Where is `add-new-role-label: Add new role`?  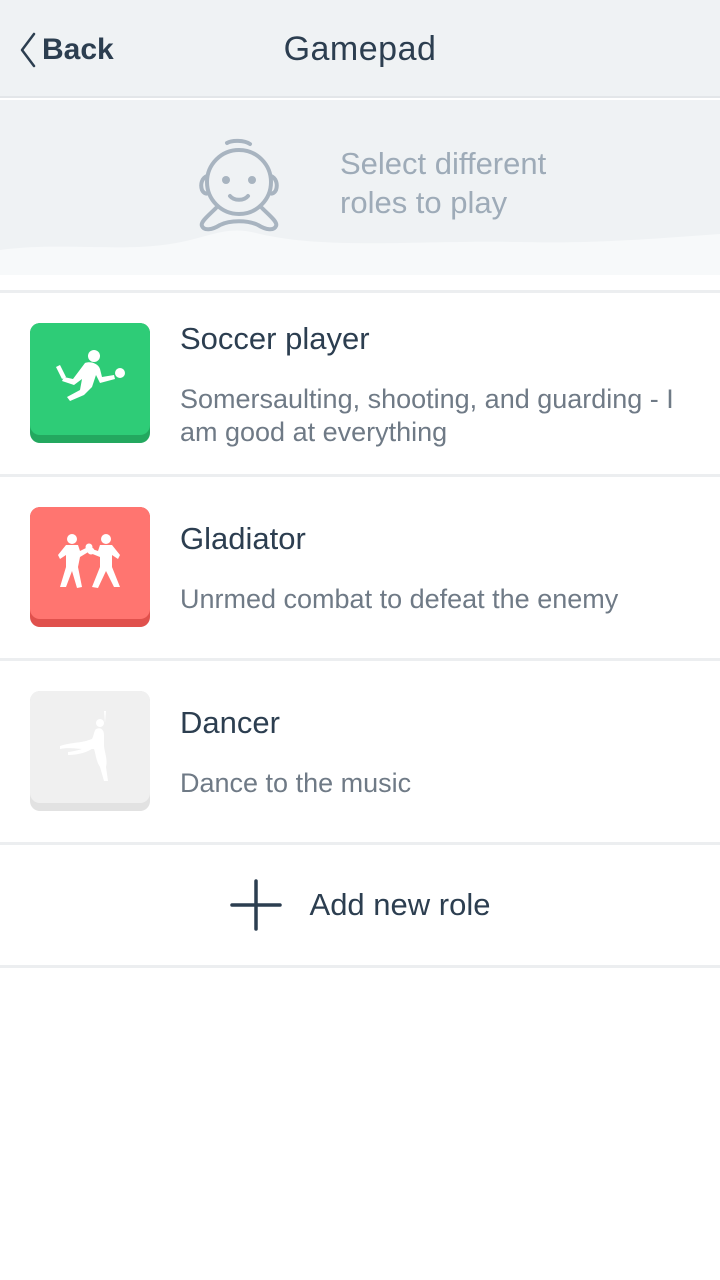 add-new-role-label: Add new role is located at coordinates (400, 904).